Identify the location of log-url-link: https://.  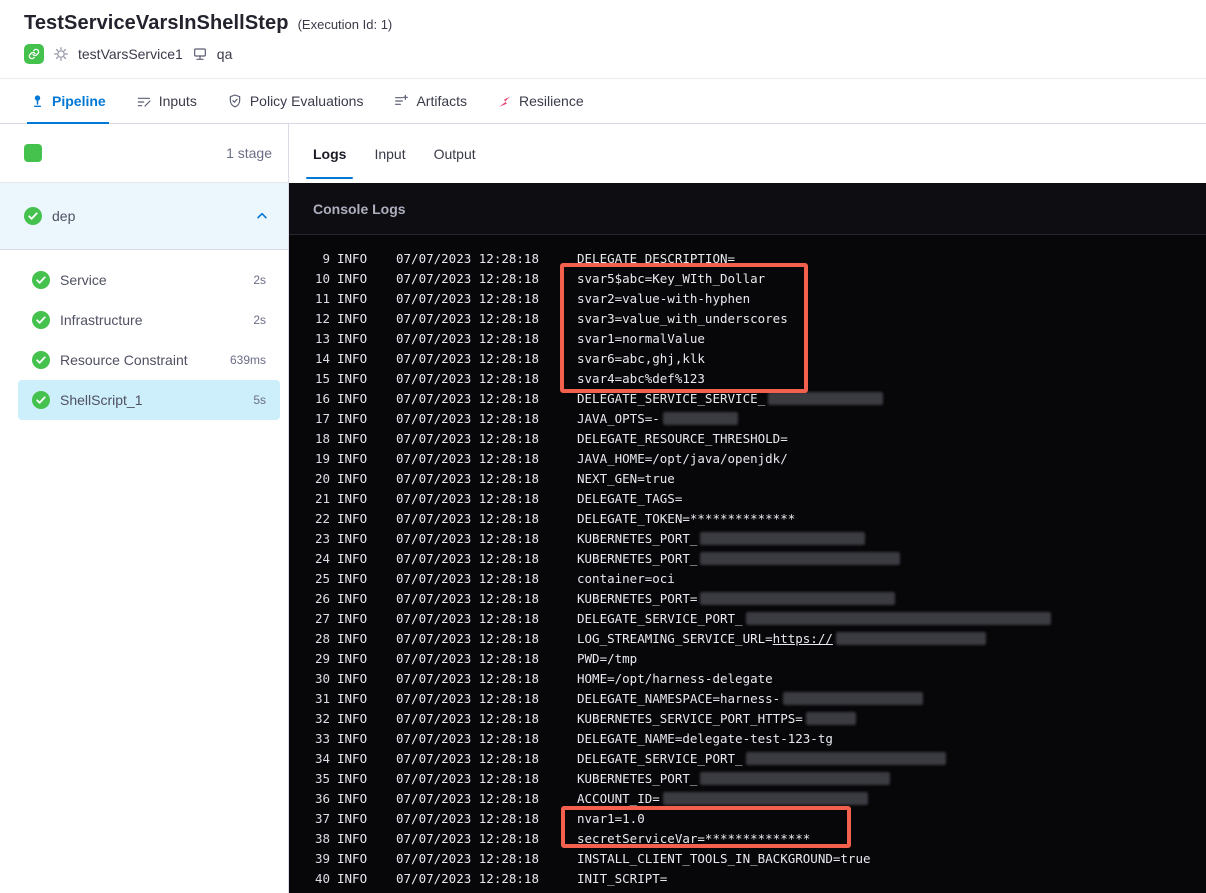
(803, 638).